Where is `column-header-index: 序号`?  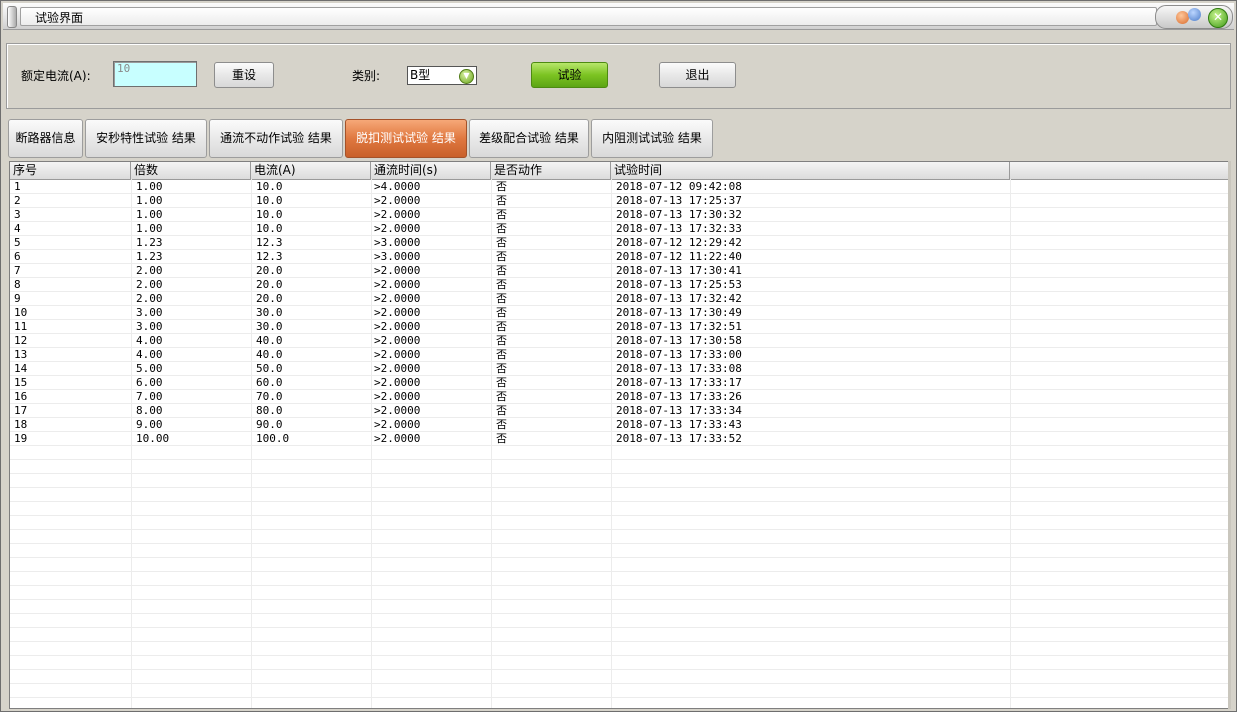
column-header-index: 序号 is located at coordinates (70, 170).